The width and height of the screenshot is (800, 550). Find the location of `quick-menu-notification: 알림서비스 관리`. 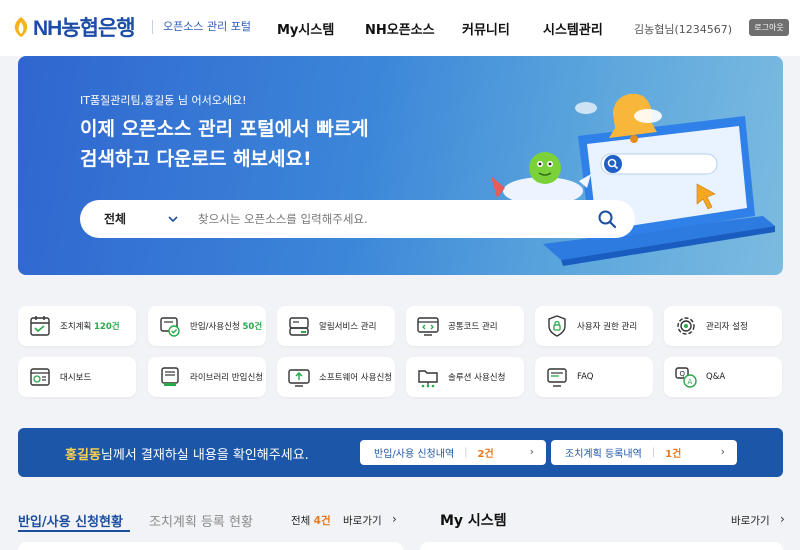

quick-menu-notification: 알림서비스 관리 is located at coordinates (336, 326).